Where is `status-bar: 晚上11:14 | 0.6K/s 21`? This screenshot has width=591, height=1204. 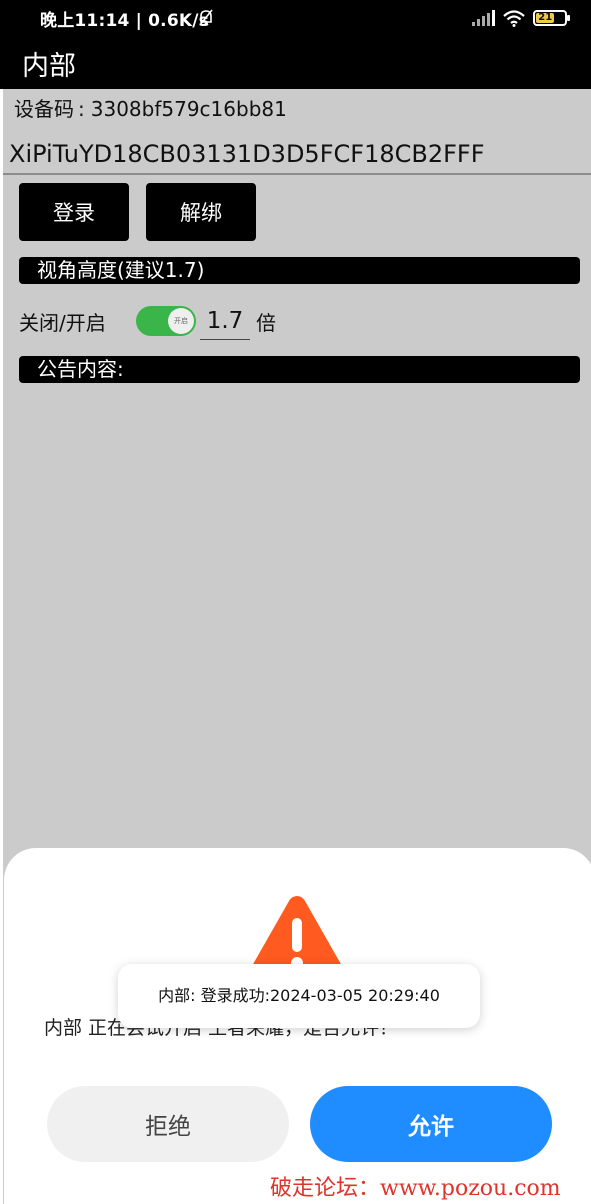 status-bar: 晚上11:14 | 0.6K/s 21 is located at coordinates (295, 18).